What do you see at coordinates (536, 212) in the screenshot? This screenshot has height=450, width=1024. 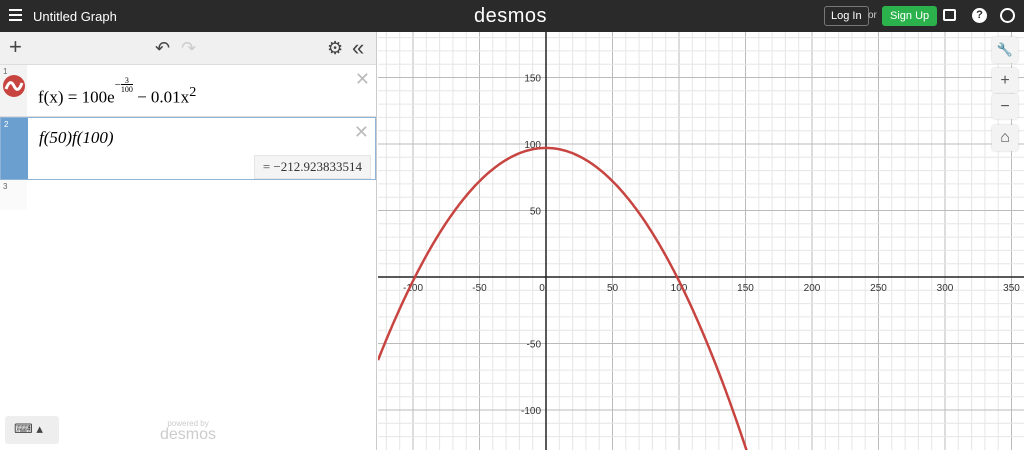 I see `y-tick-label: 50` at bounding box center [536, 212].